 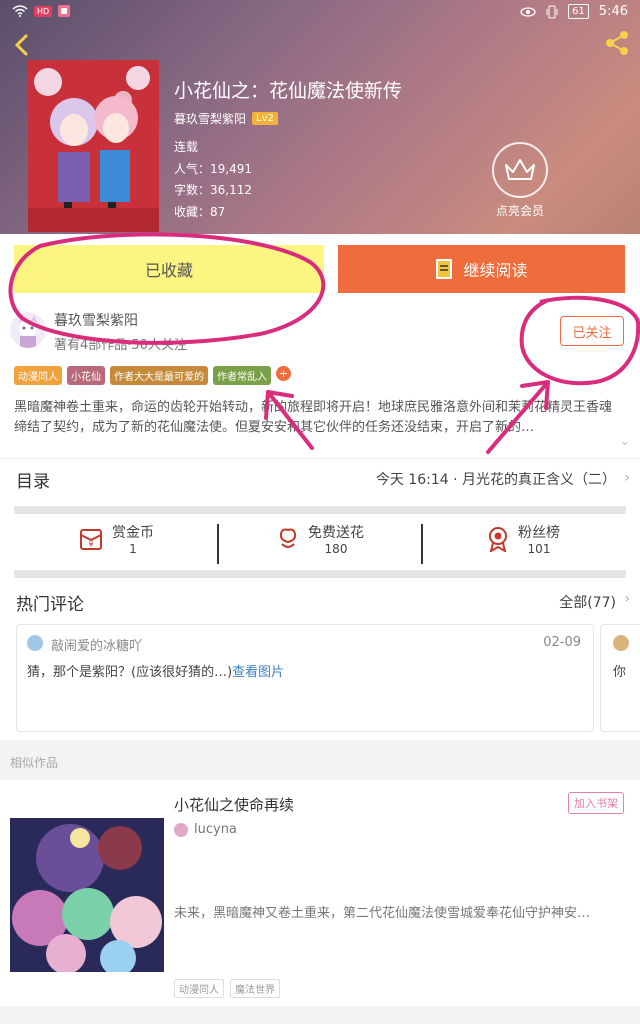 I want to click on book-title: 小花仙之：花仙魔法使新传, so click(x=288, y=91).